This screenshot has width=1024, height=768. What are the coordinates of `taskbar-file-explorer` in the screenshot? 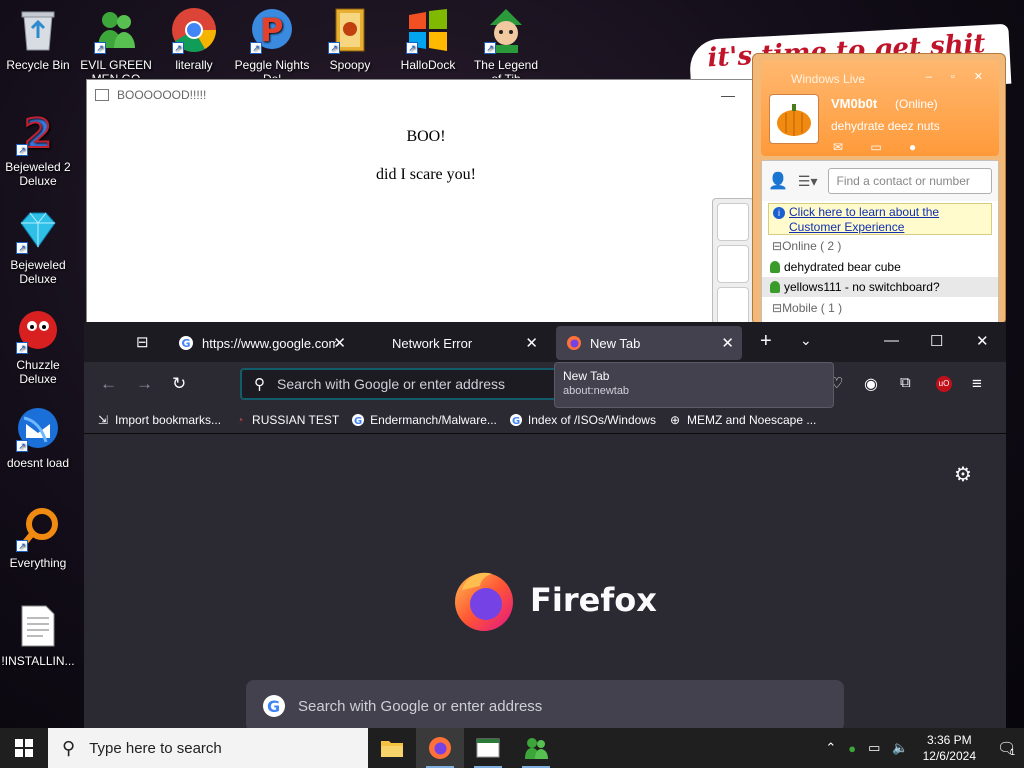 It's located at (392, 748).